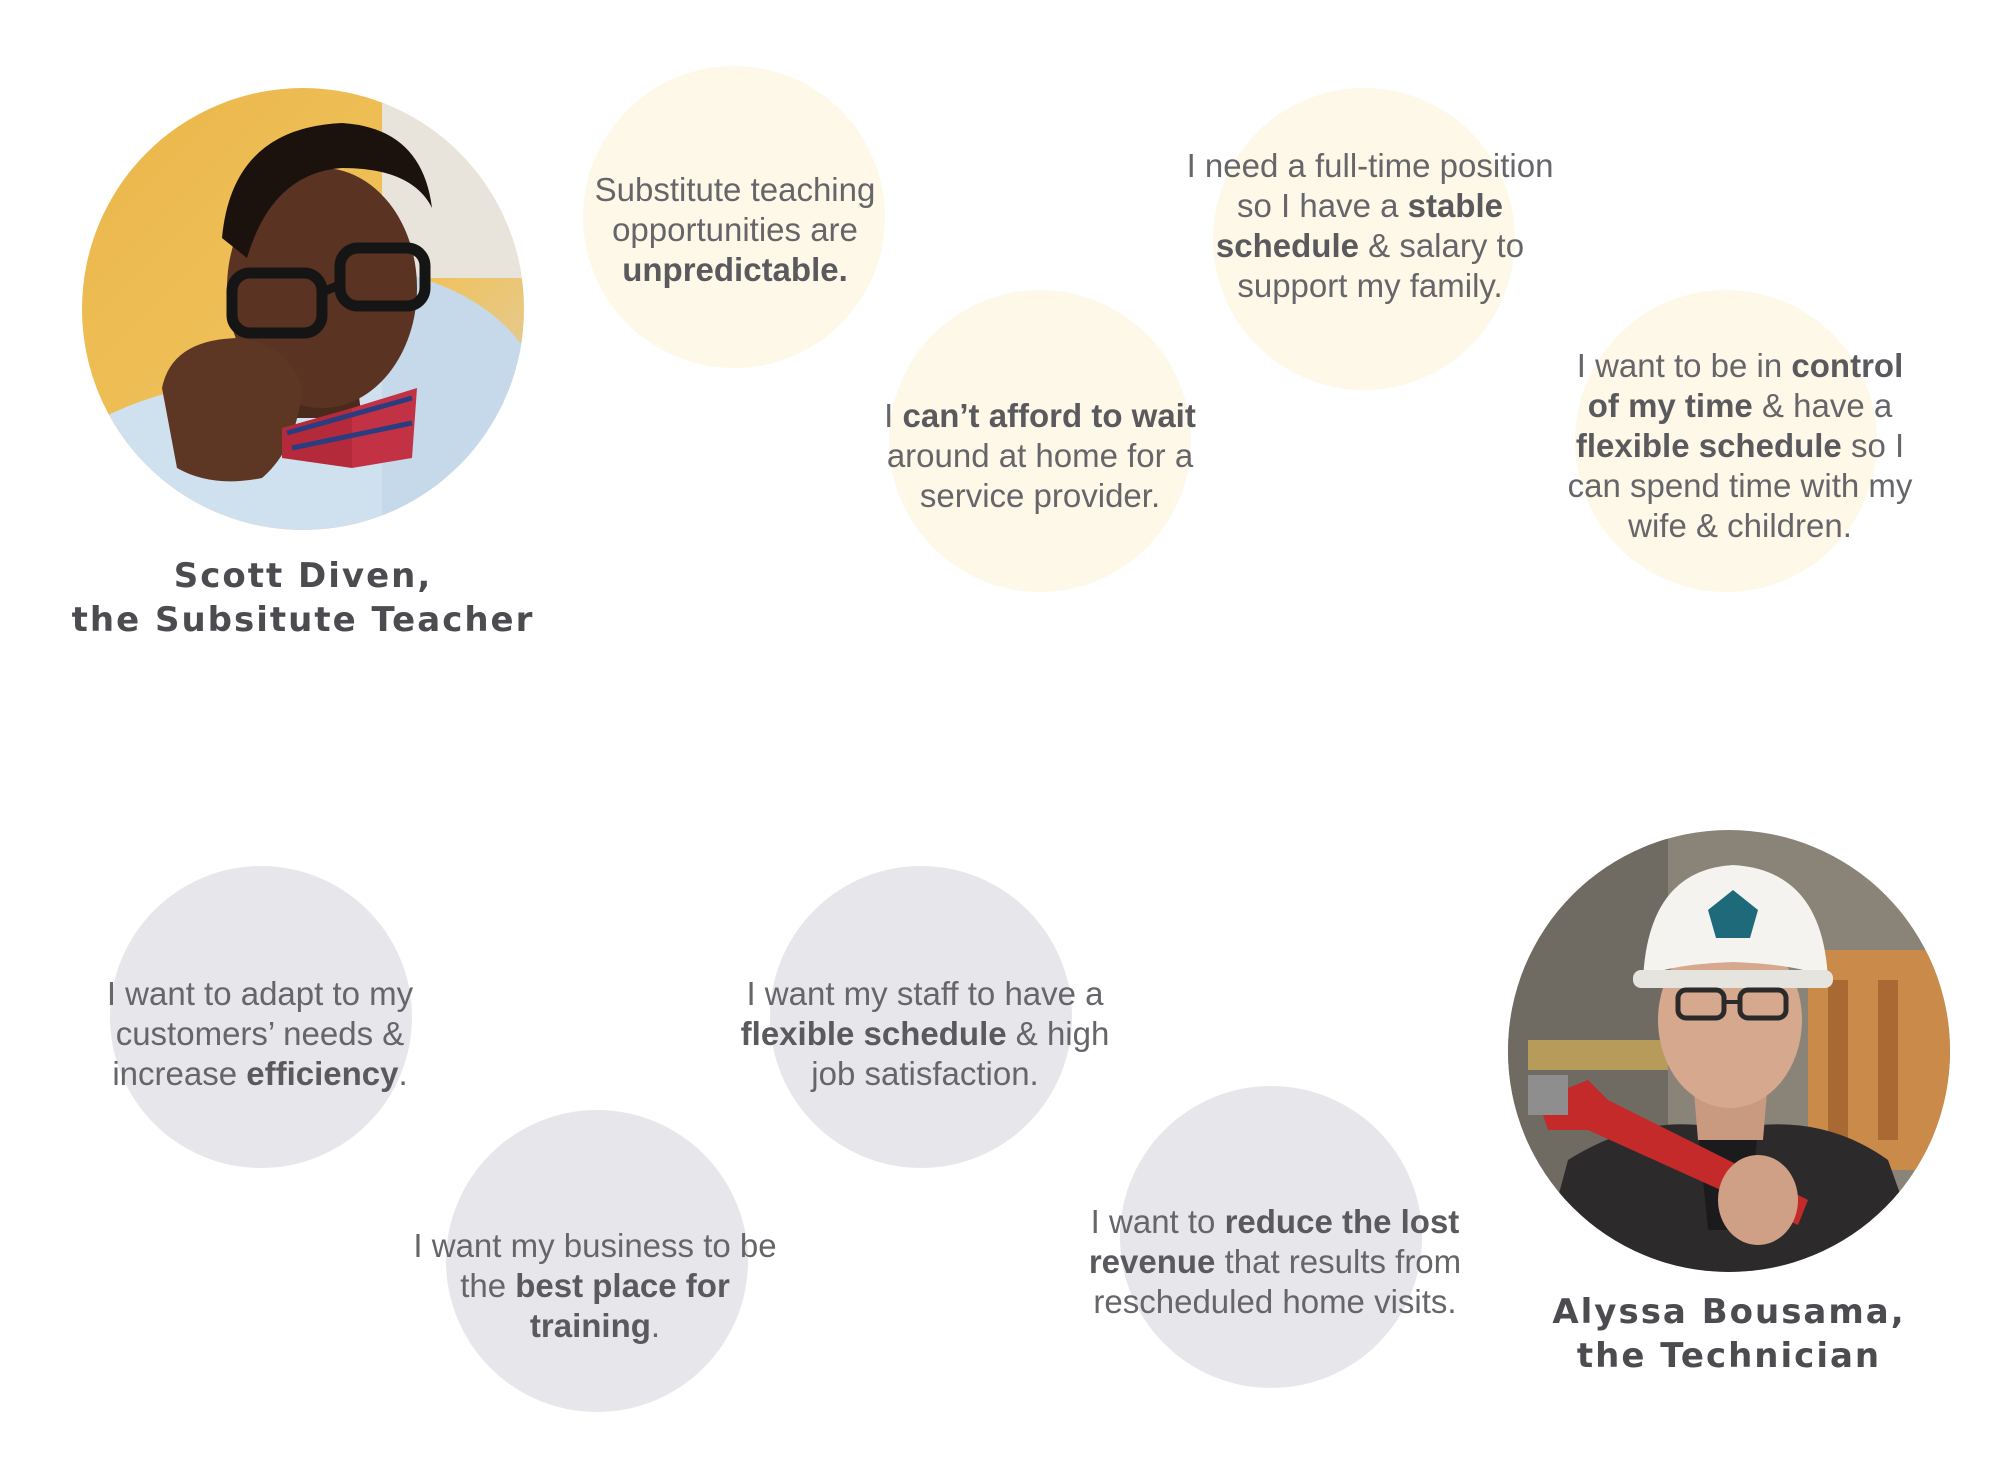 The height and width of the screenshot is (1472, 2004). Describe the element at coordinates (1322, 205) in the screenshot. I see `quote-text: so I have a` at that location.